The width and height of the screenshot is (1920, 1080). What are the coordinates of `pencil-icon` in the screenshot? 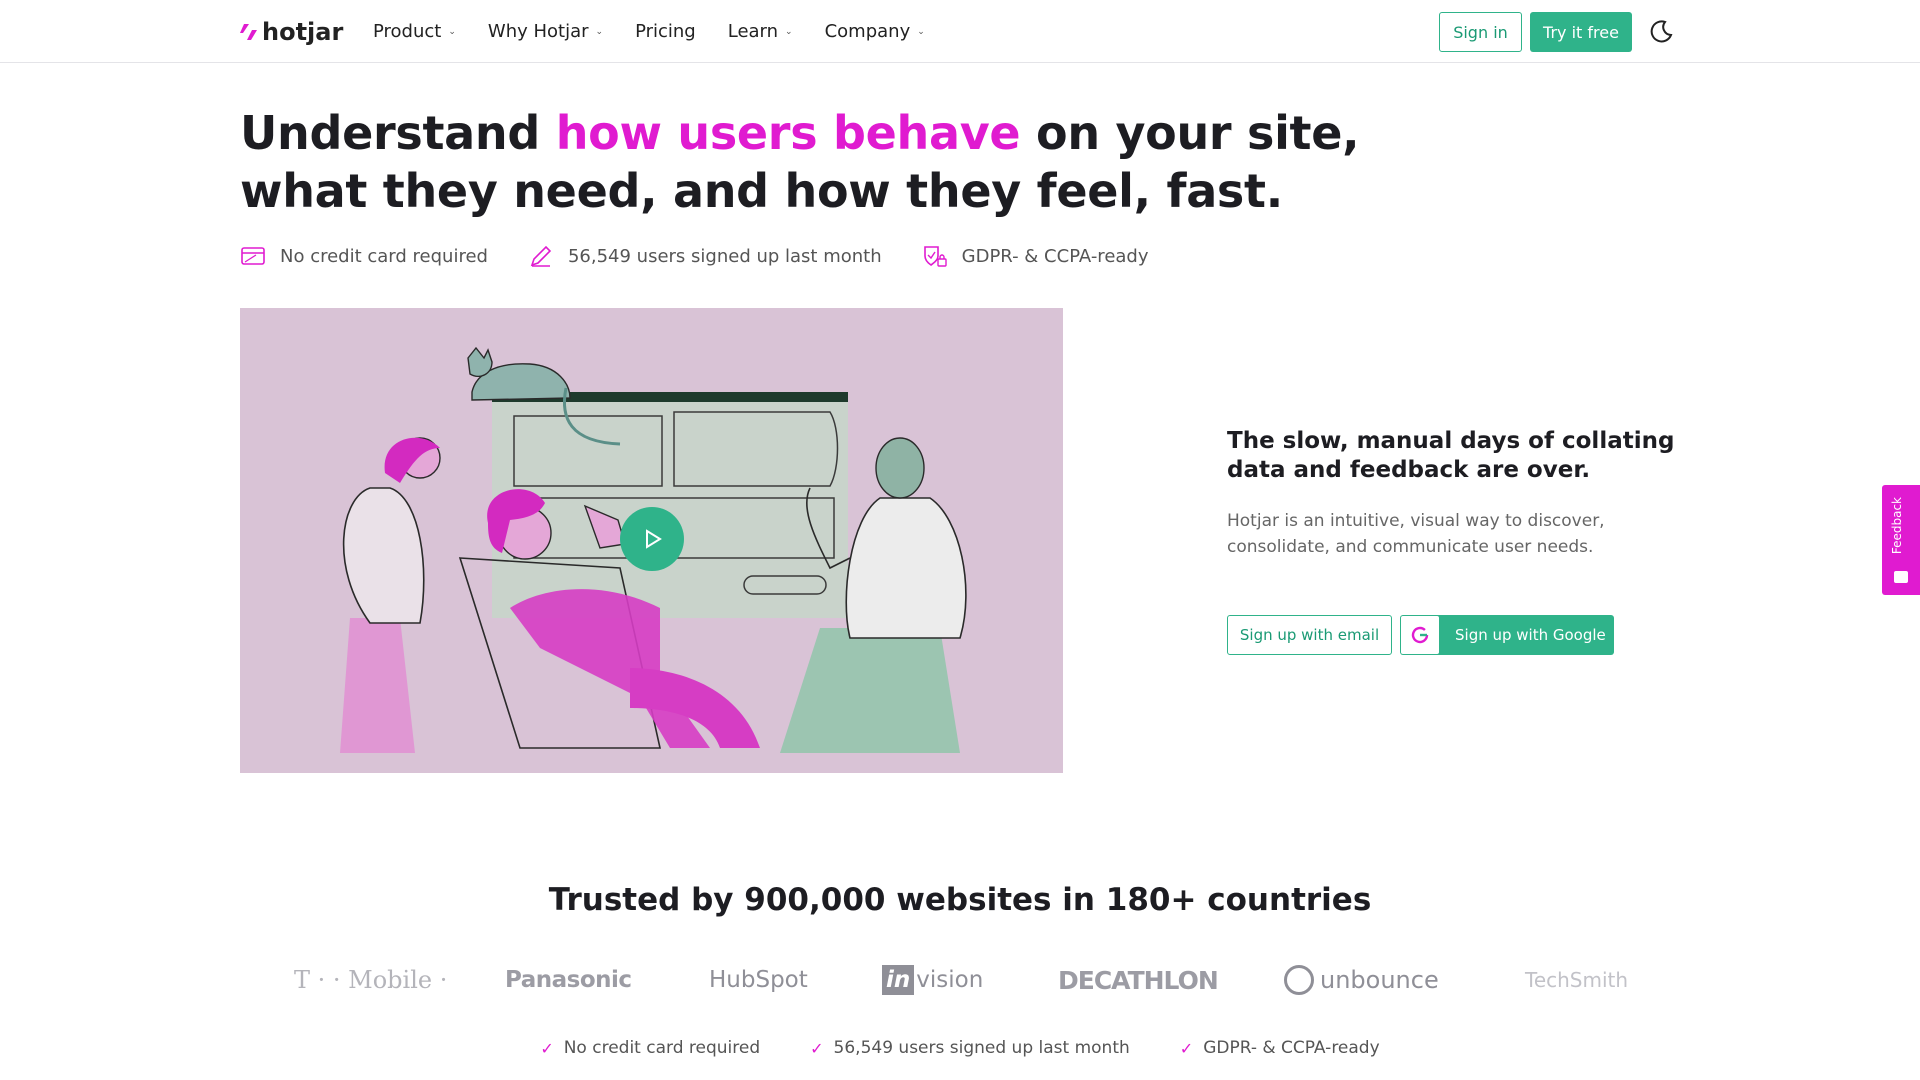 It's located at (541, 256).